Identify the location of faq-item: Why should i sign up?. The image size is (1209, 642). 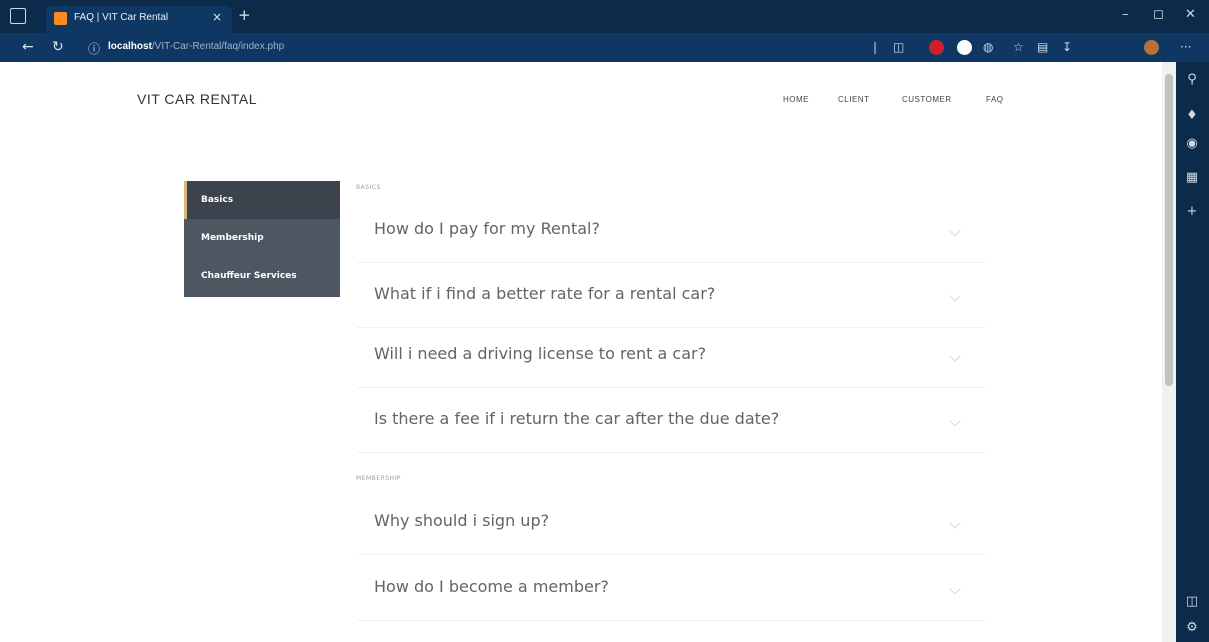
(671, 523).